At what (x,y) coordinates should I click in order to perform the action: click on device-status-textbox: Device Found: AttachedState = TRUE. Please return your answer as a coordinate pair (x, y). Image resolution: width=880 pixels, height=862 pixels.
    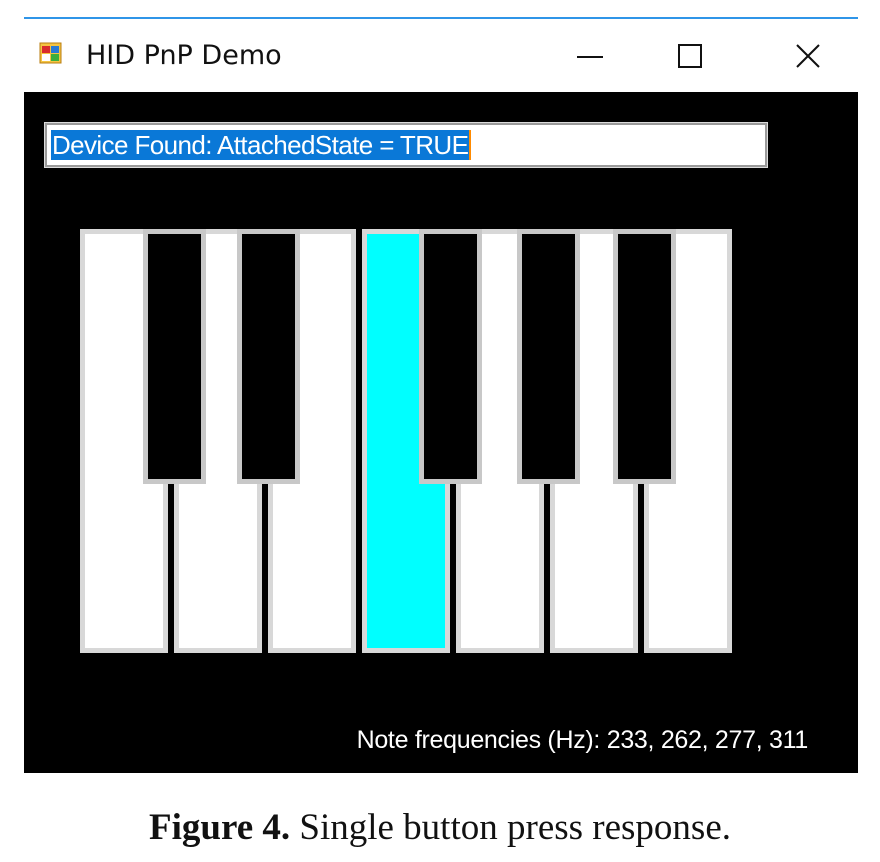
    Looking at the image, I should click on (406, 145).